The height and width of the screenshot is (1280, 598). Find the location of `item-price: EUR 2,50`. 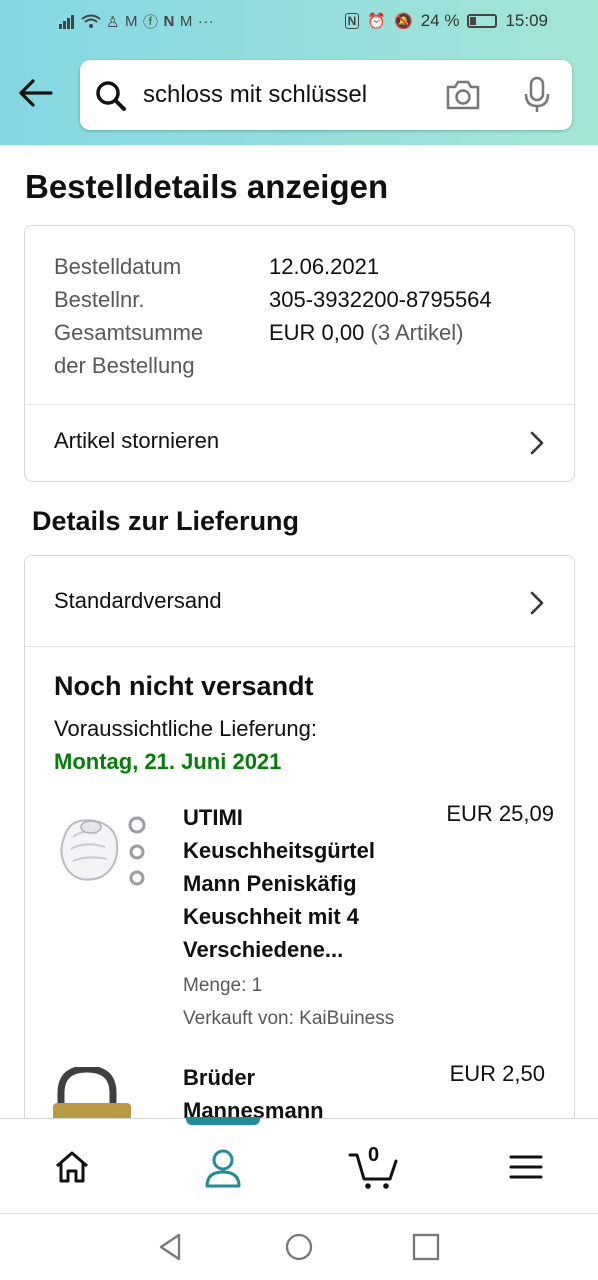

item-price: EUR 2,50 is located at coordinates (497, 1073).